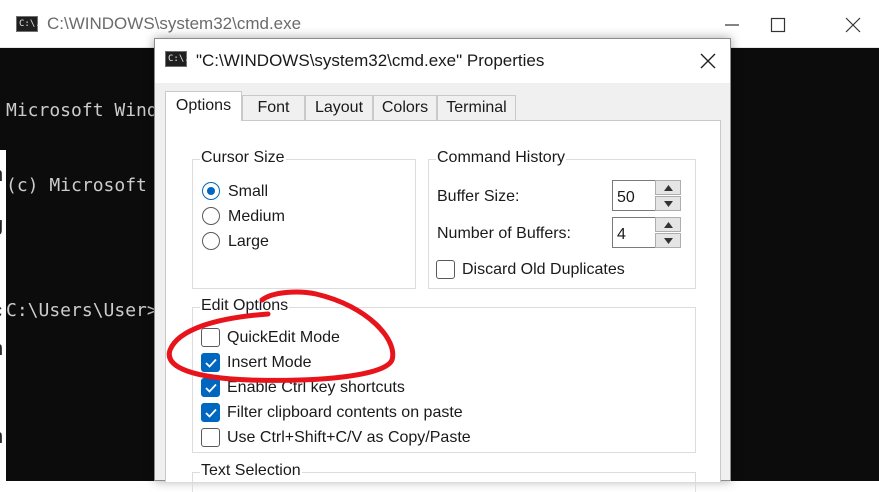  What do you see at coordinates (345, 412) in the screenshot?
I see `checkbox-label: Filter clipboard contents on paste` at bounding box center [345, 412].